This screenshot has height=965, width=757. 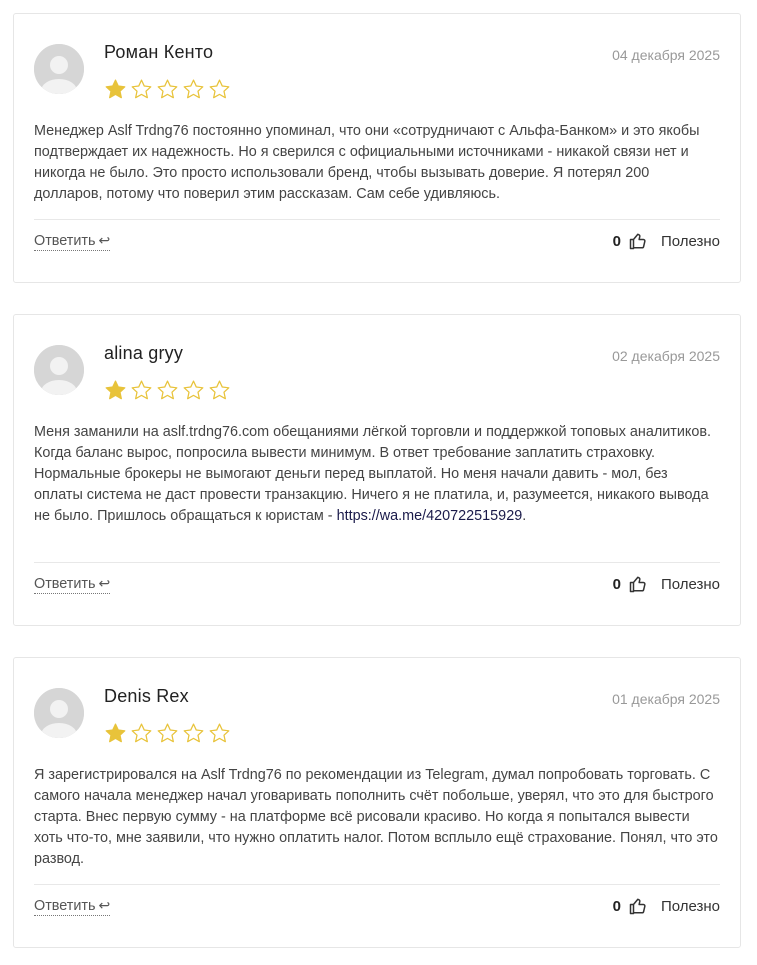 What do you see at coordinates (159, 52) in the screenshot?
I see `review-author: Роман Кенто` at bounding box center [159, 52].